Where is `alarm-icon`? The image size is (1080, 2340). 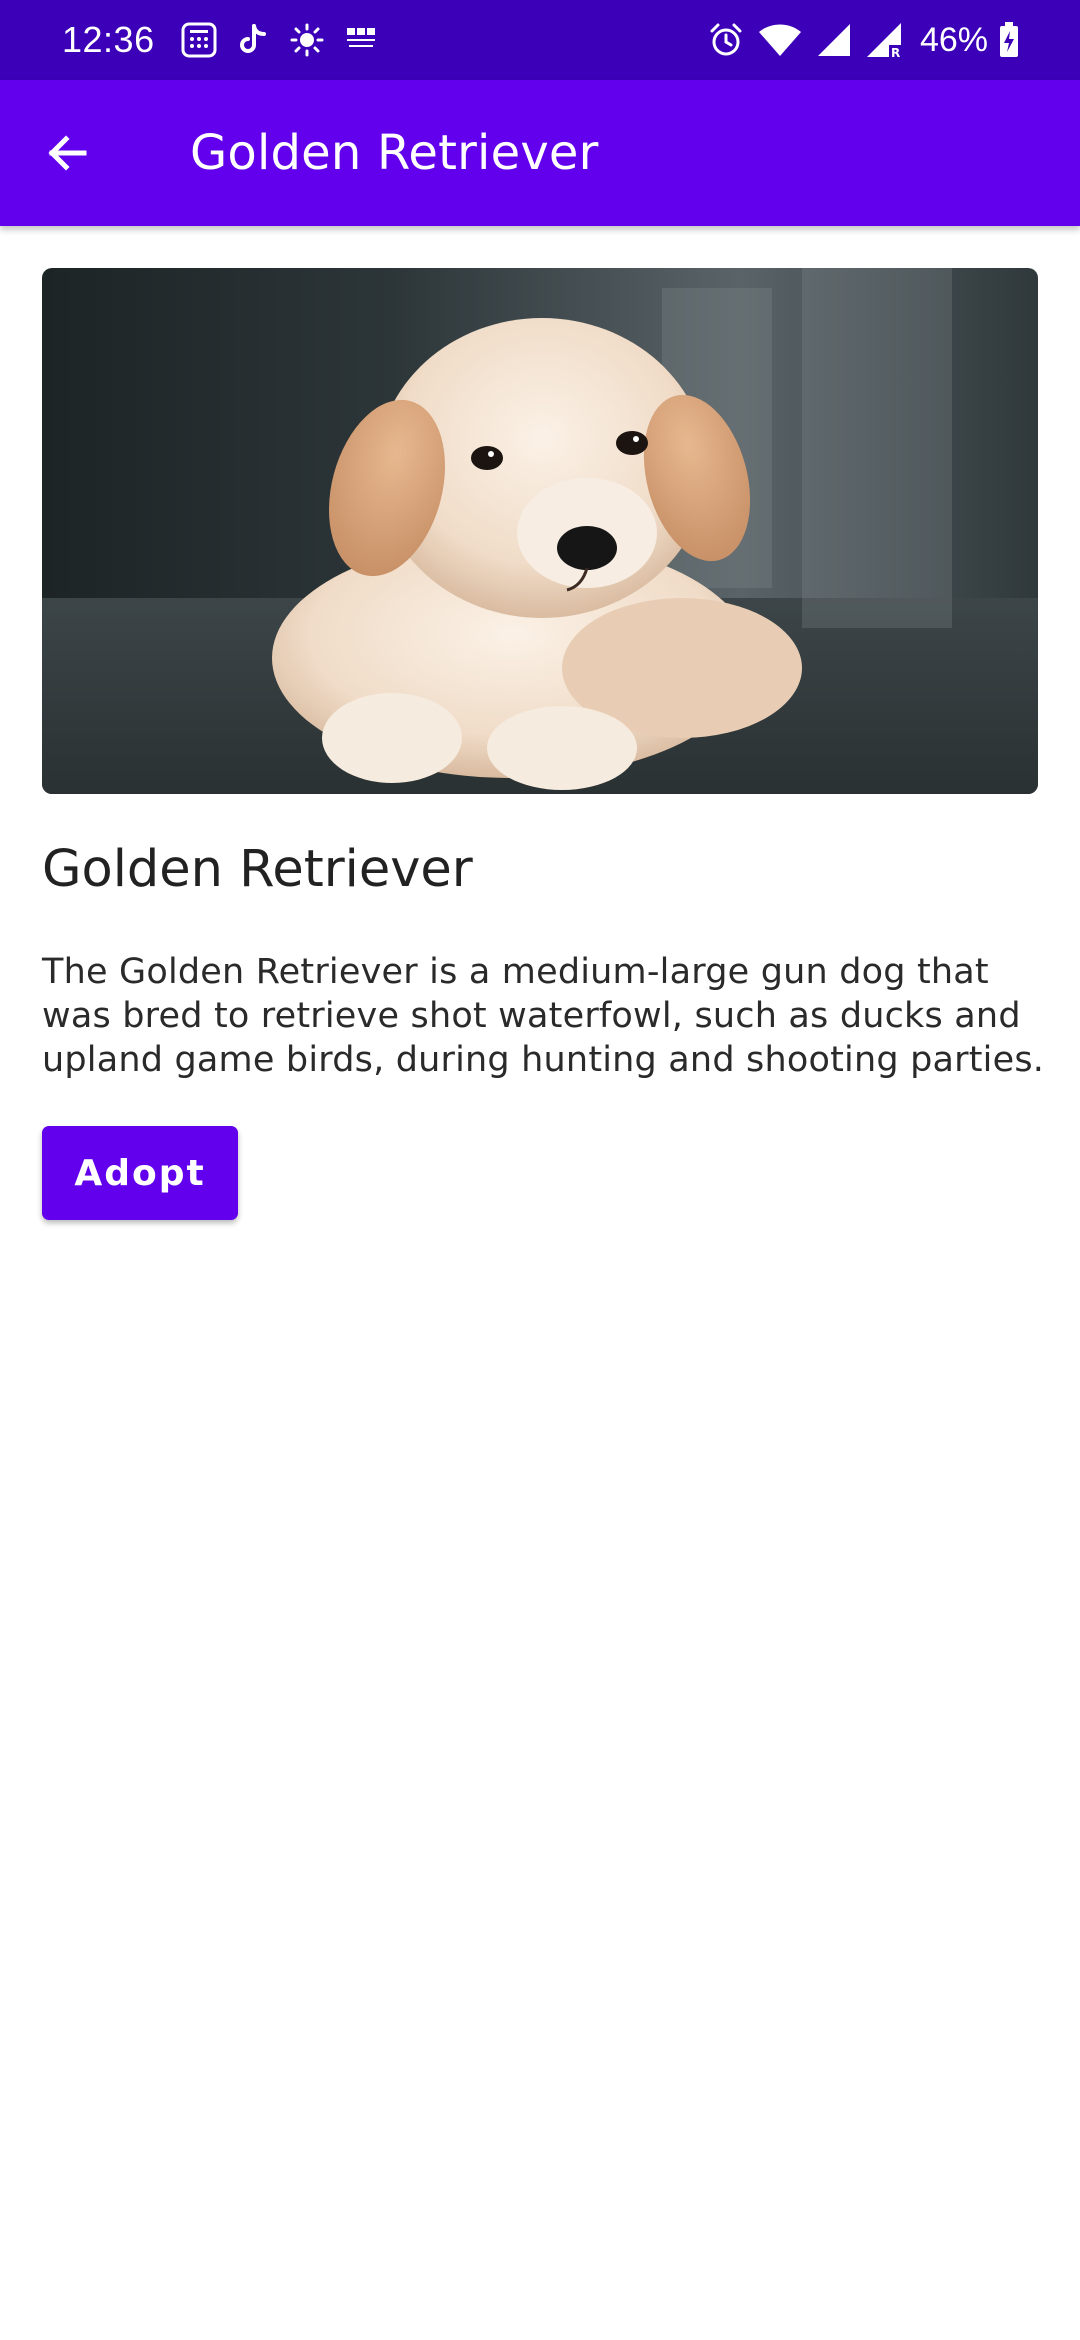 alarm-icon is located at coordinates (726, 40).